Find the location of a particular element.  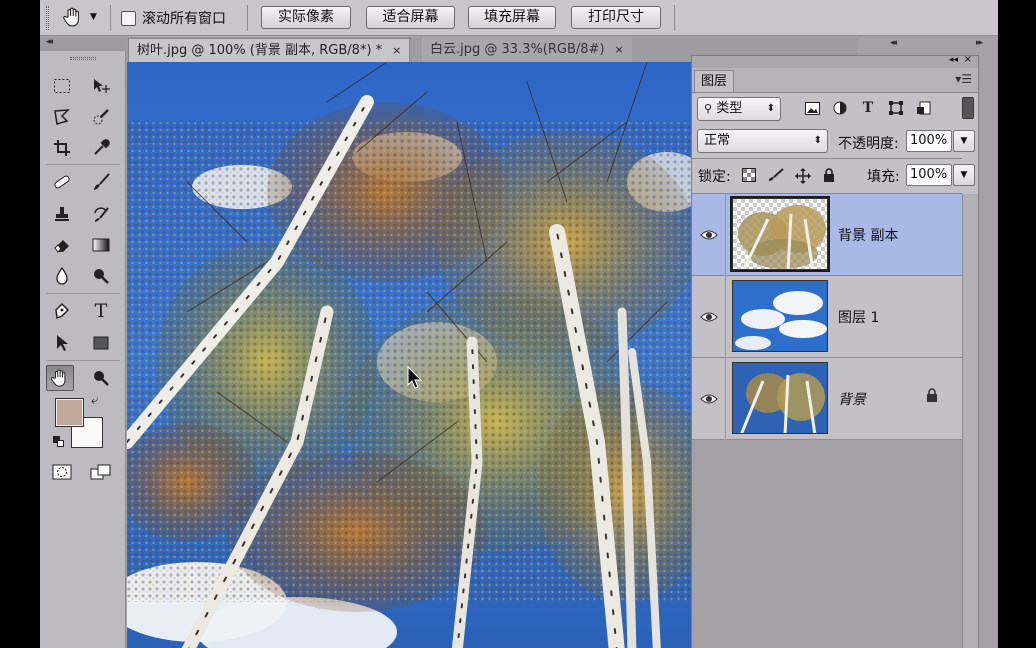

scroll-all-windows-option: 滚动所有窗口 is located at coordinates (173, 18).